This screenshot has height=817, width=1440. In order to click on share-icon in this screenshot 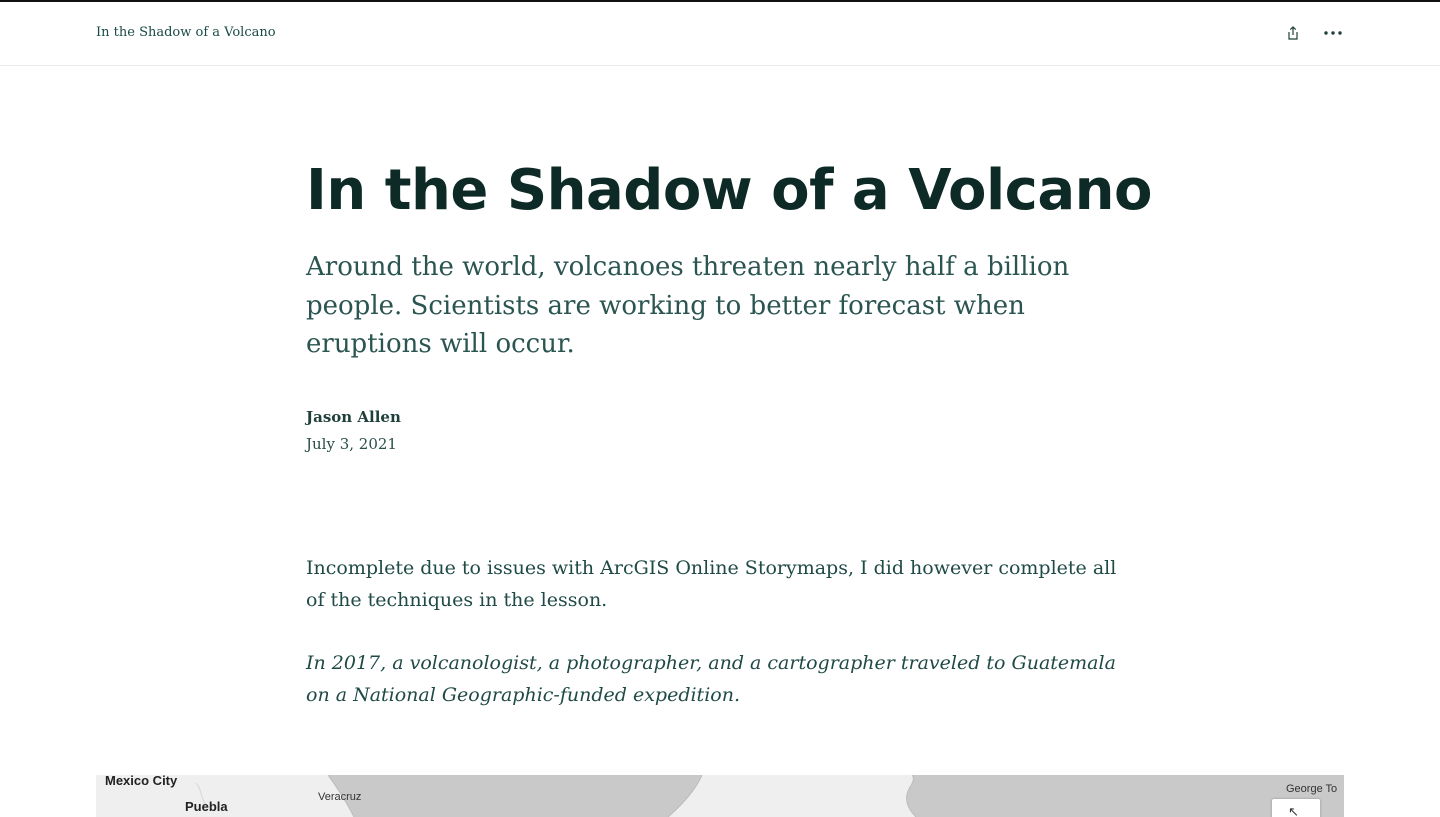, I will do `click(1293, 33)`.